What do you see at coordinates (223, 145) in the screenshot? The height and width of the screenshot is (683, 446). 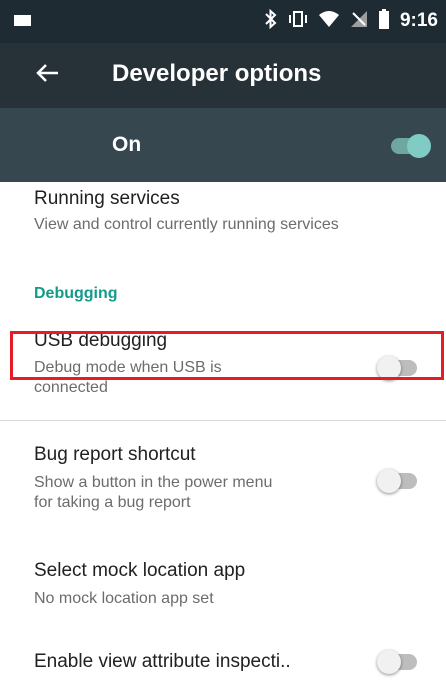 I see `master-switch-bar: On` at bounding box center [223, 145].